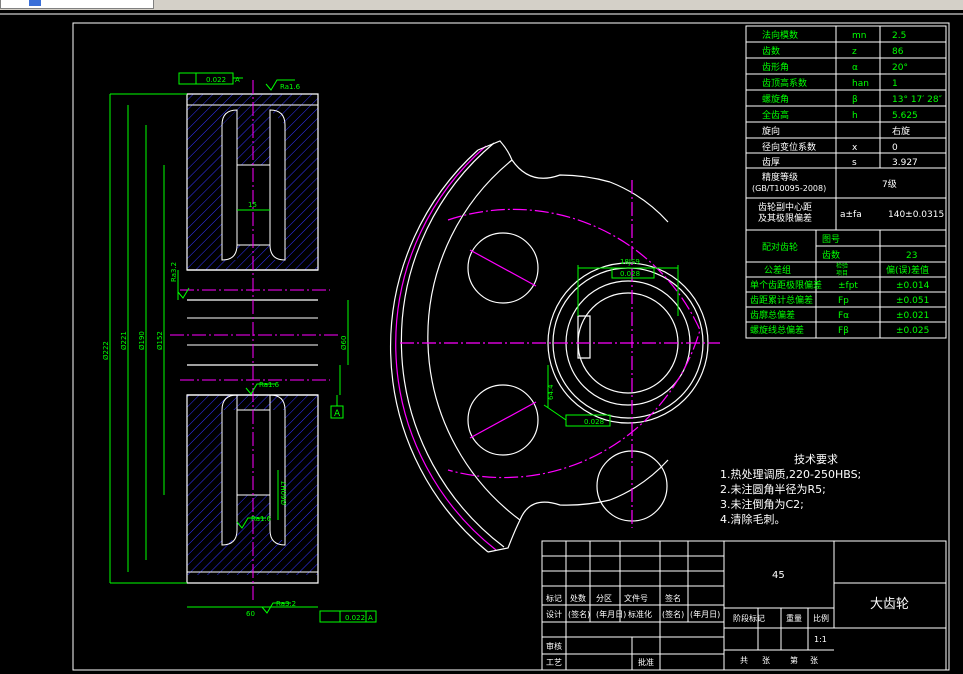 The width and height of the screenshot is (963, 674). I want to click on param-name: 全齿高, so click(775, 115).